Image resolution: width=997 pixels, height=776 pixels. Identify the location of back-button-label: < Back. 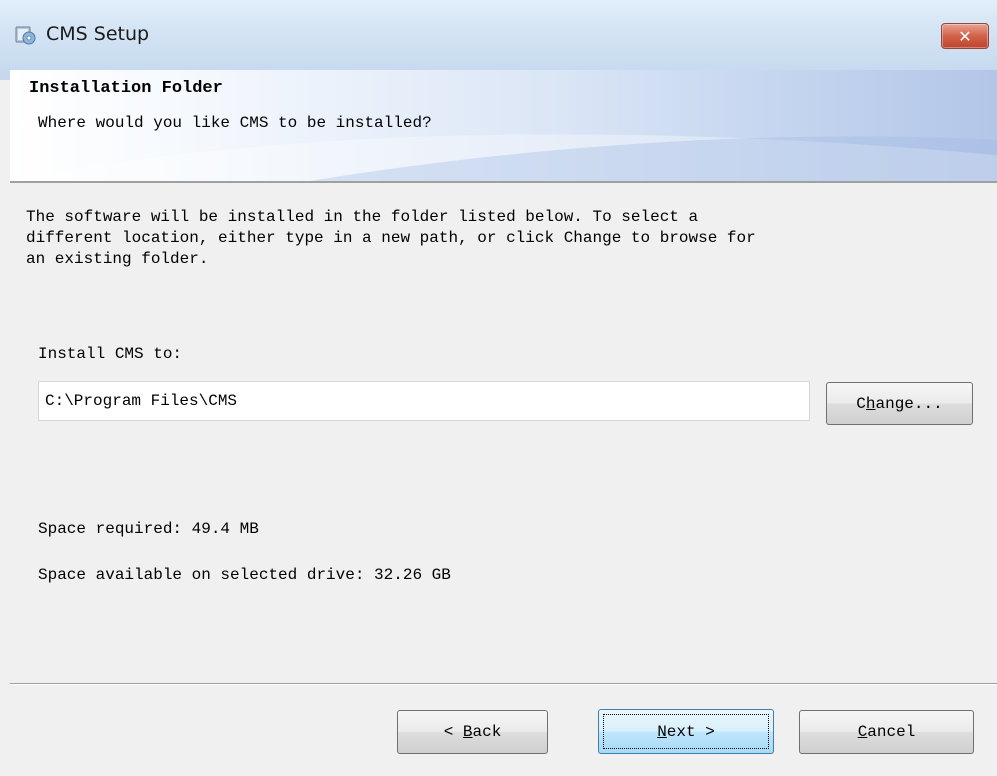
(472, 732).